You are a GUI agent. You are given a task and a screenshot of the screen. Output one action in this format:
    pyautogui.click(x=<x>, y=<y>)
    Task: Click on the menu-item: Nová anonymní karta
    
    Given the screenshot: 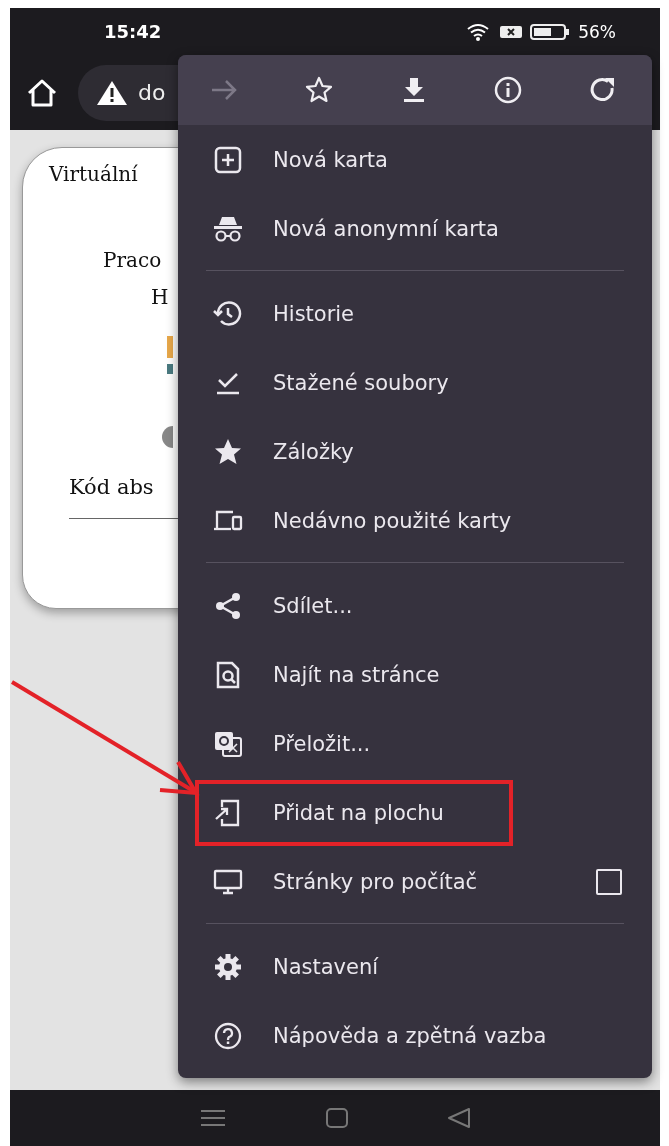 What is the action you would take?
    pyautogui.click(x=415, y=228)
    